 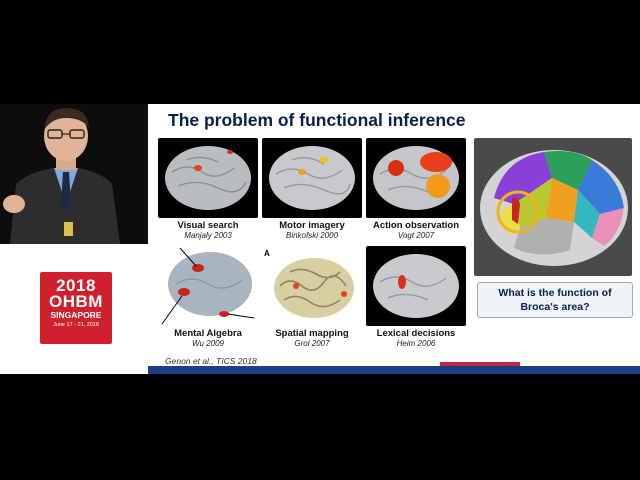 I want to click on speaker-figure, so click(x=74, y=174).